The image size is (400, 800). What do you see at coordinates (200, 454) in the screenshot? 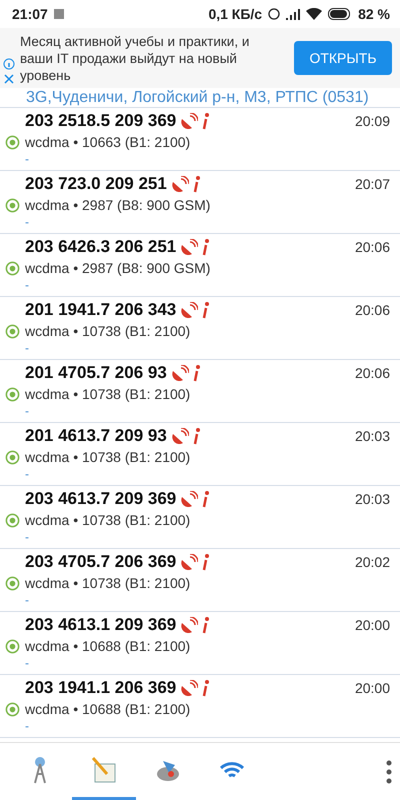
I see `log-row: 201 4613.7 209 93 20:03 wcdma • 10738 (B1: 2100) -` at bounding box center [200, 454].